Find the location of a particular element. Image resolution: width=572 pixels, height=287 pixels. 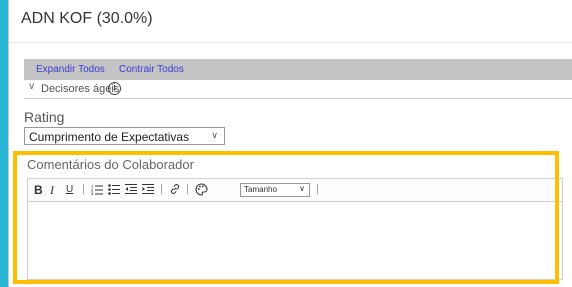

collapse-all-link: Contrair Todos is located at coordinates (151, 69).